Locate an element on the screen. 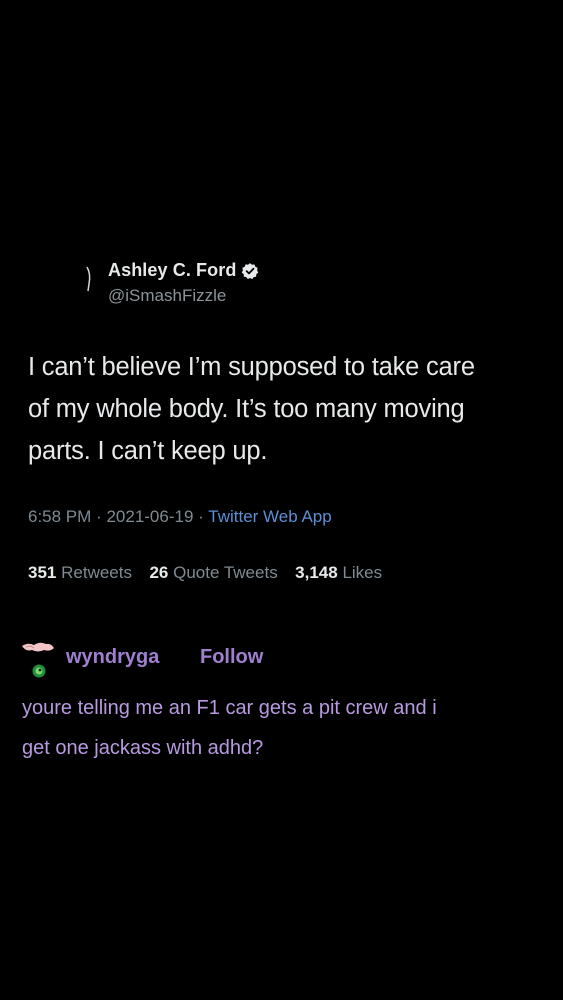 This screenshot has width=563, height=1000. author-name-row: Ashley C. Ford is located at coordinates (183, 270).